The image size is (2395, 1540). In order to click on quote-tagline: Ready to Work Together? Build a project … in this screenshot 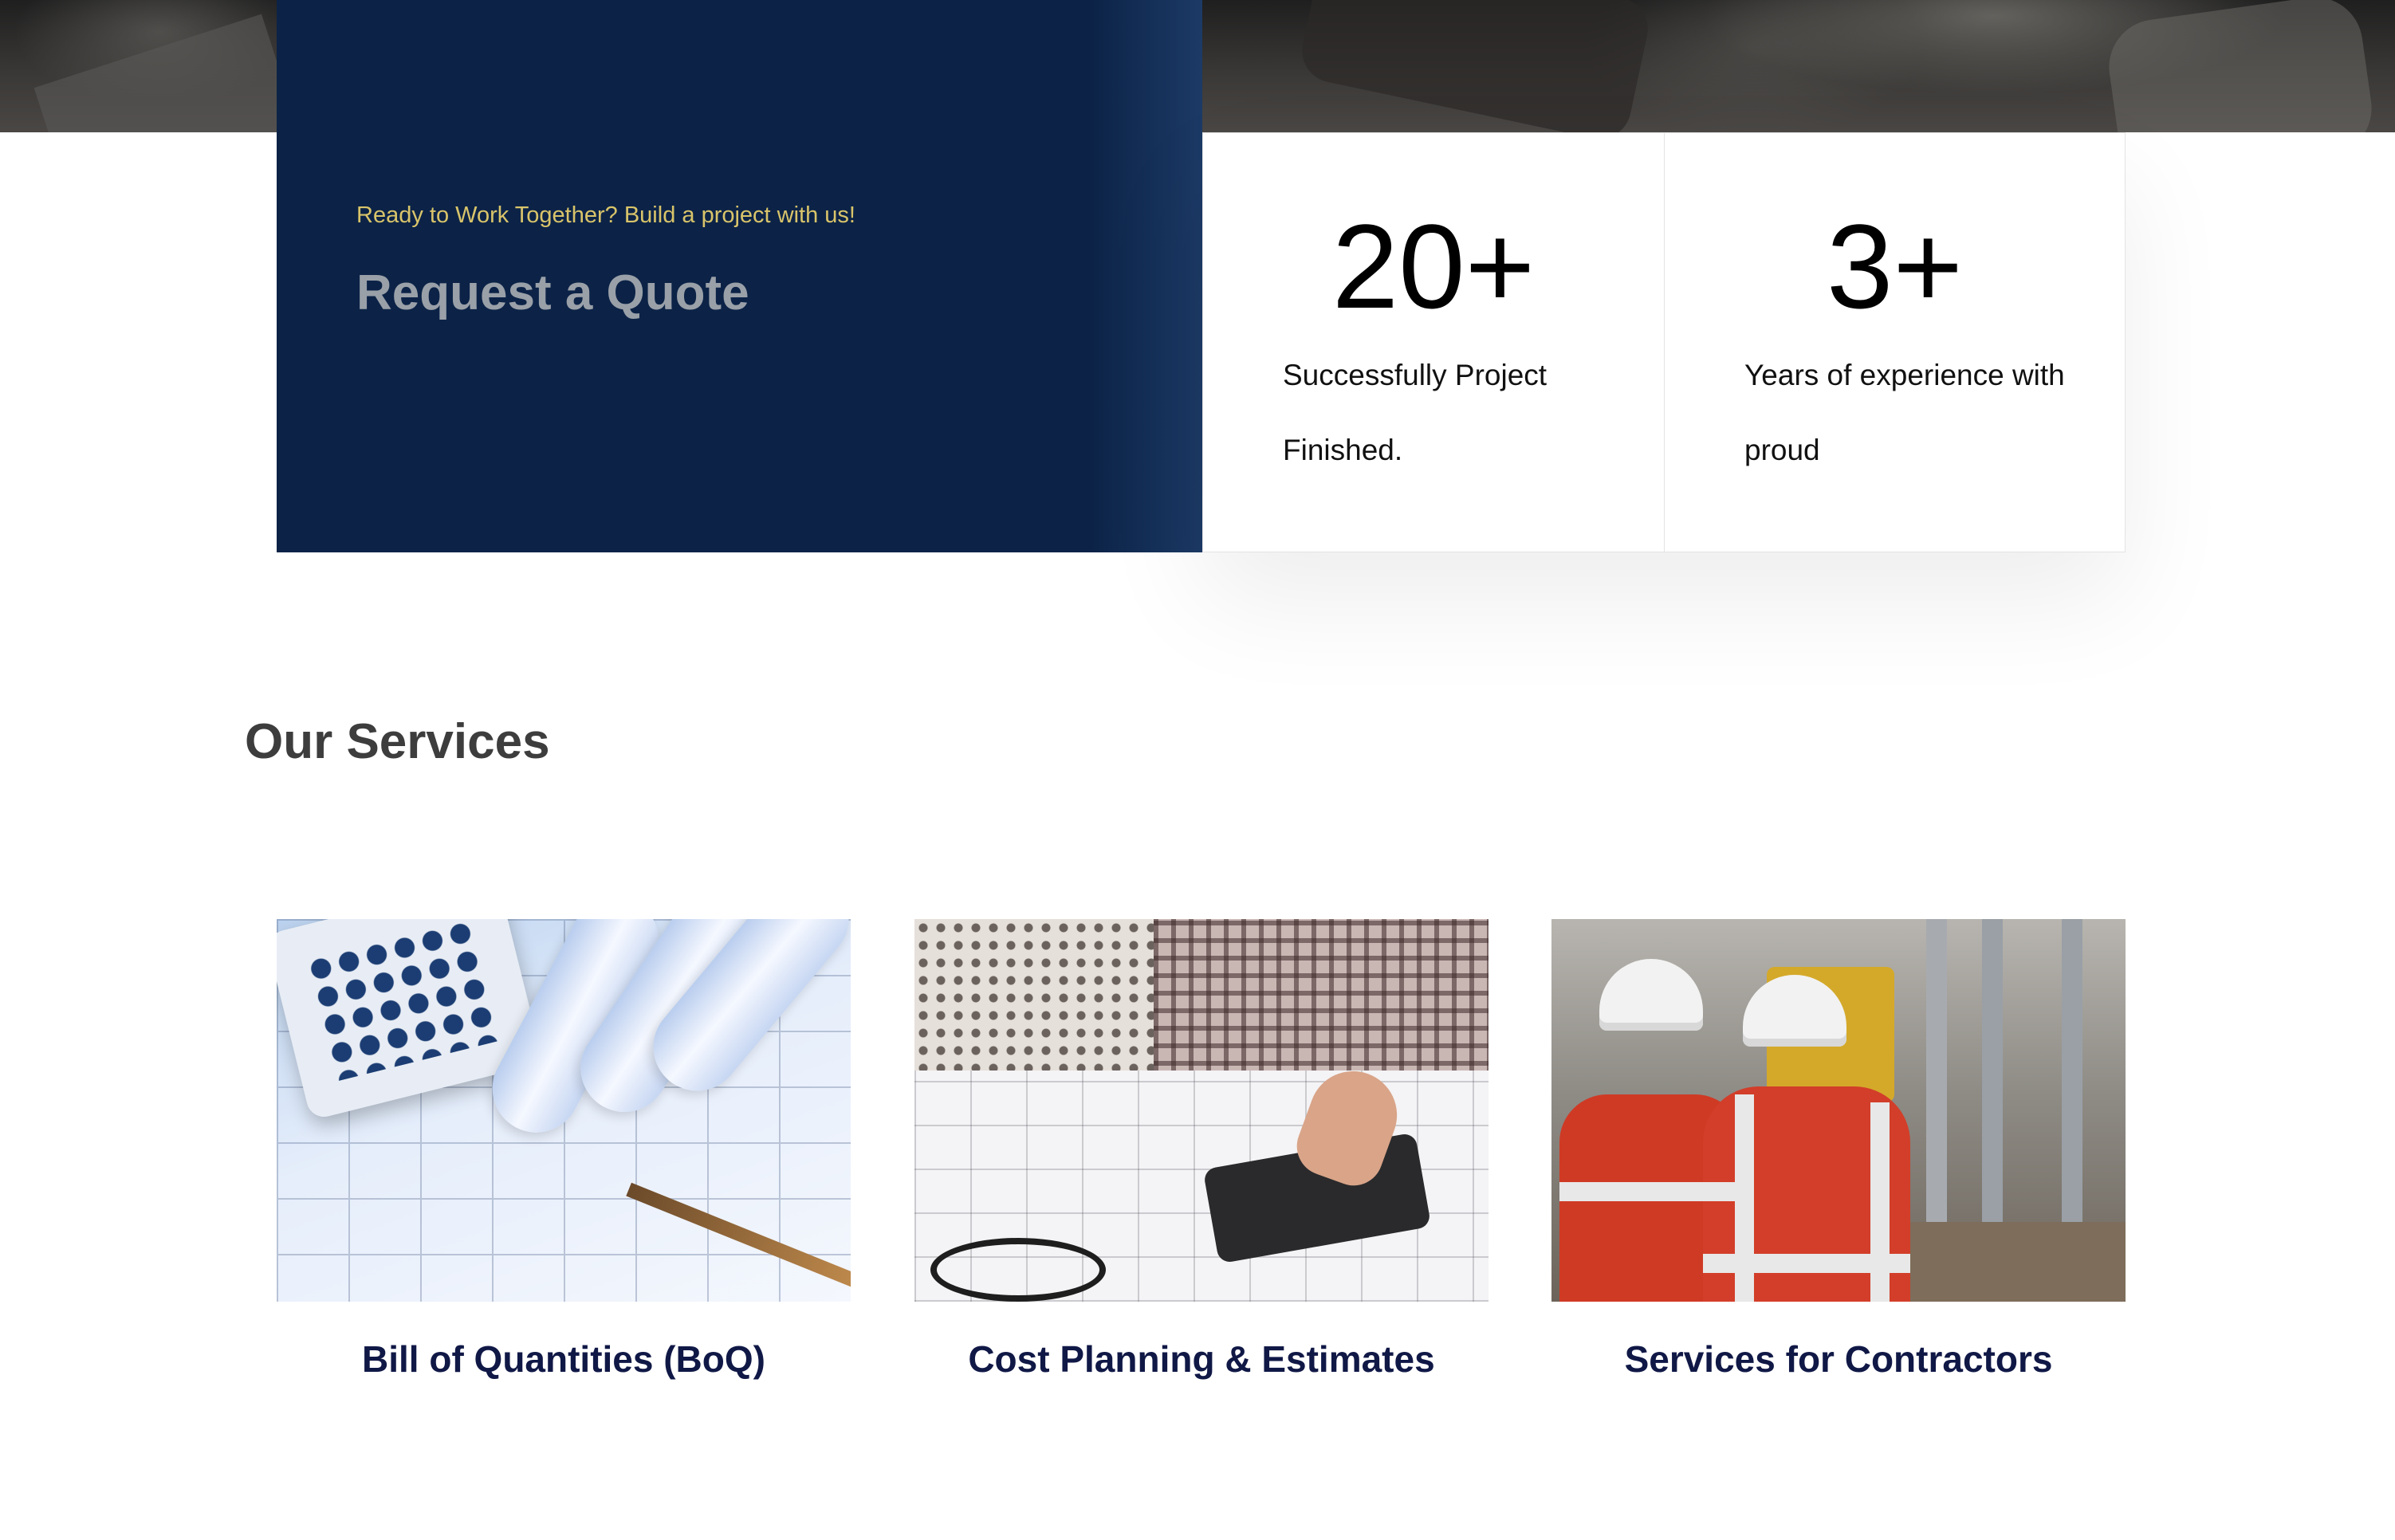, I will do `click(605, 215)`.